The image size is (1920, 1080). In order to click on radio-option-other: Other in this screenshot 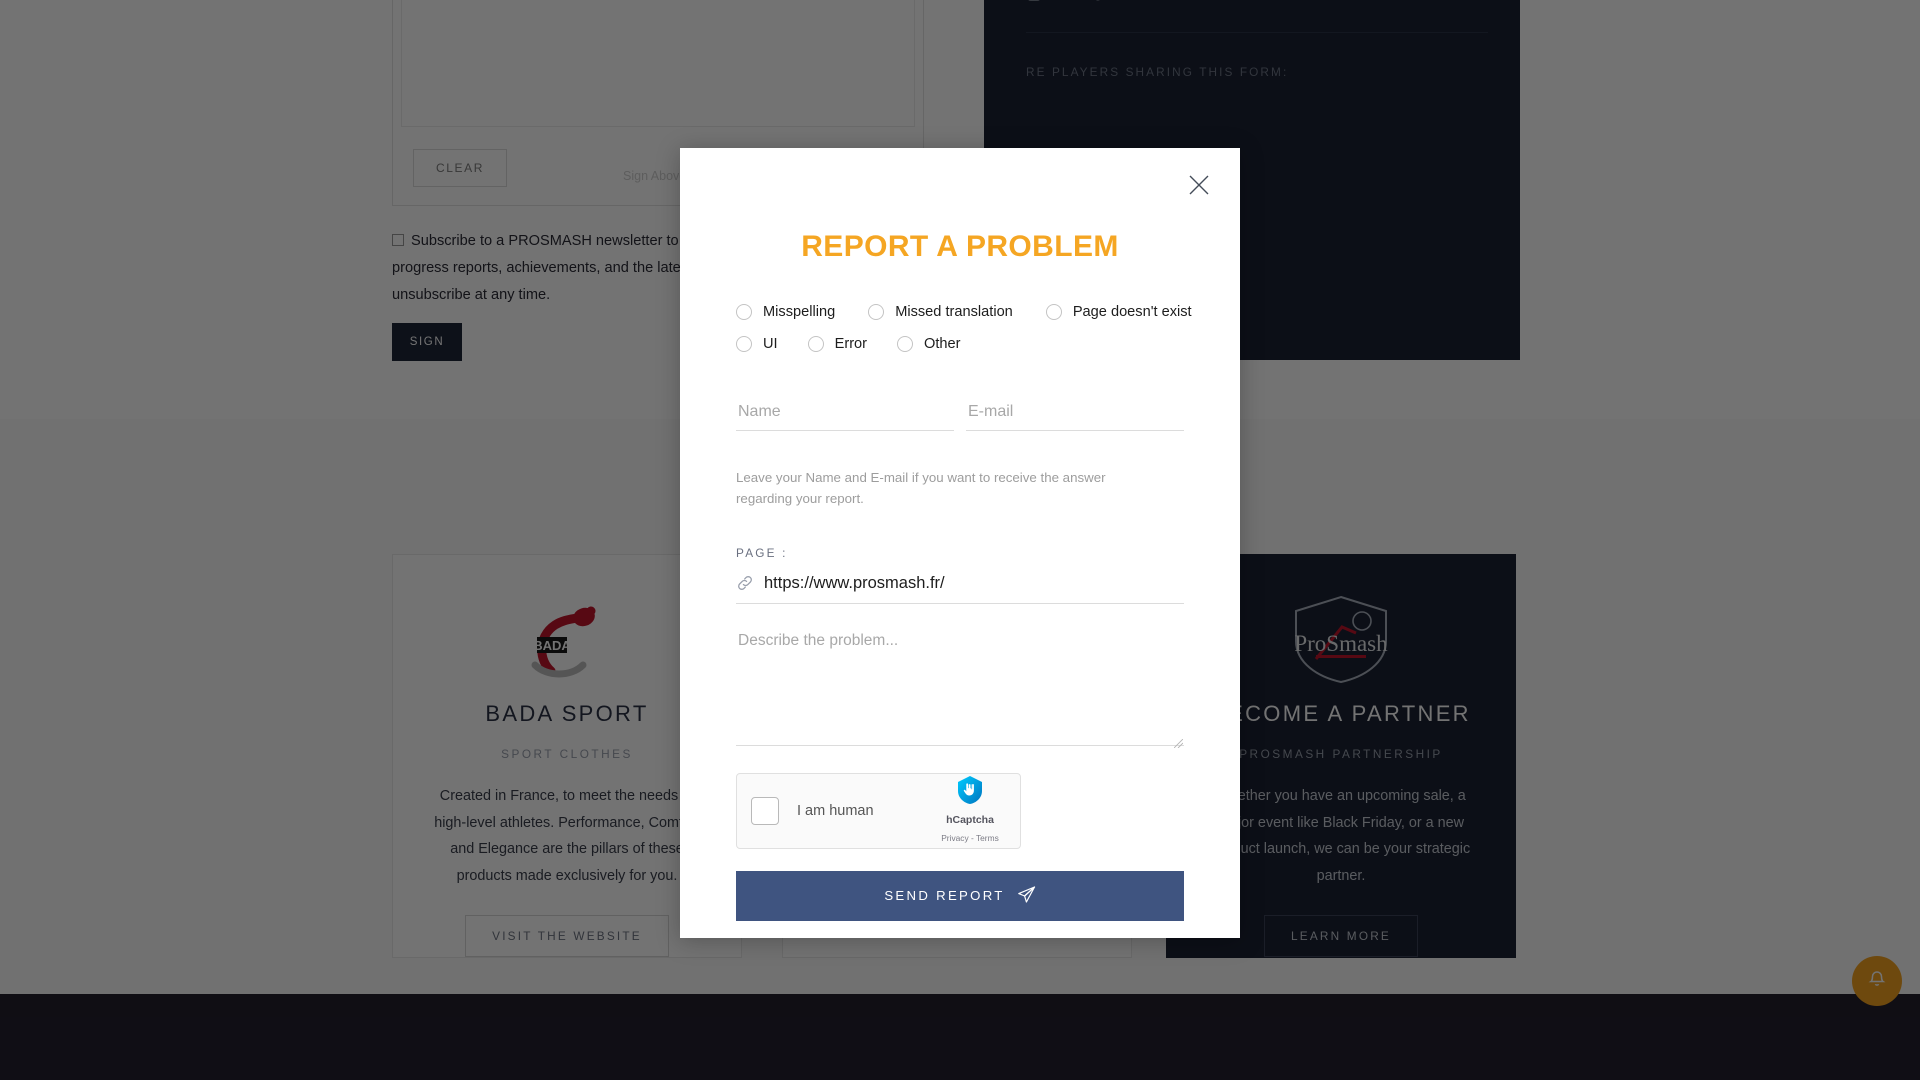, I will do `click(929, 344)`.